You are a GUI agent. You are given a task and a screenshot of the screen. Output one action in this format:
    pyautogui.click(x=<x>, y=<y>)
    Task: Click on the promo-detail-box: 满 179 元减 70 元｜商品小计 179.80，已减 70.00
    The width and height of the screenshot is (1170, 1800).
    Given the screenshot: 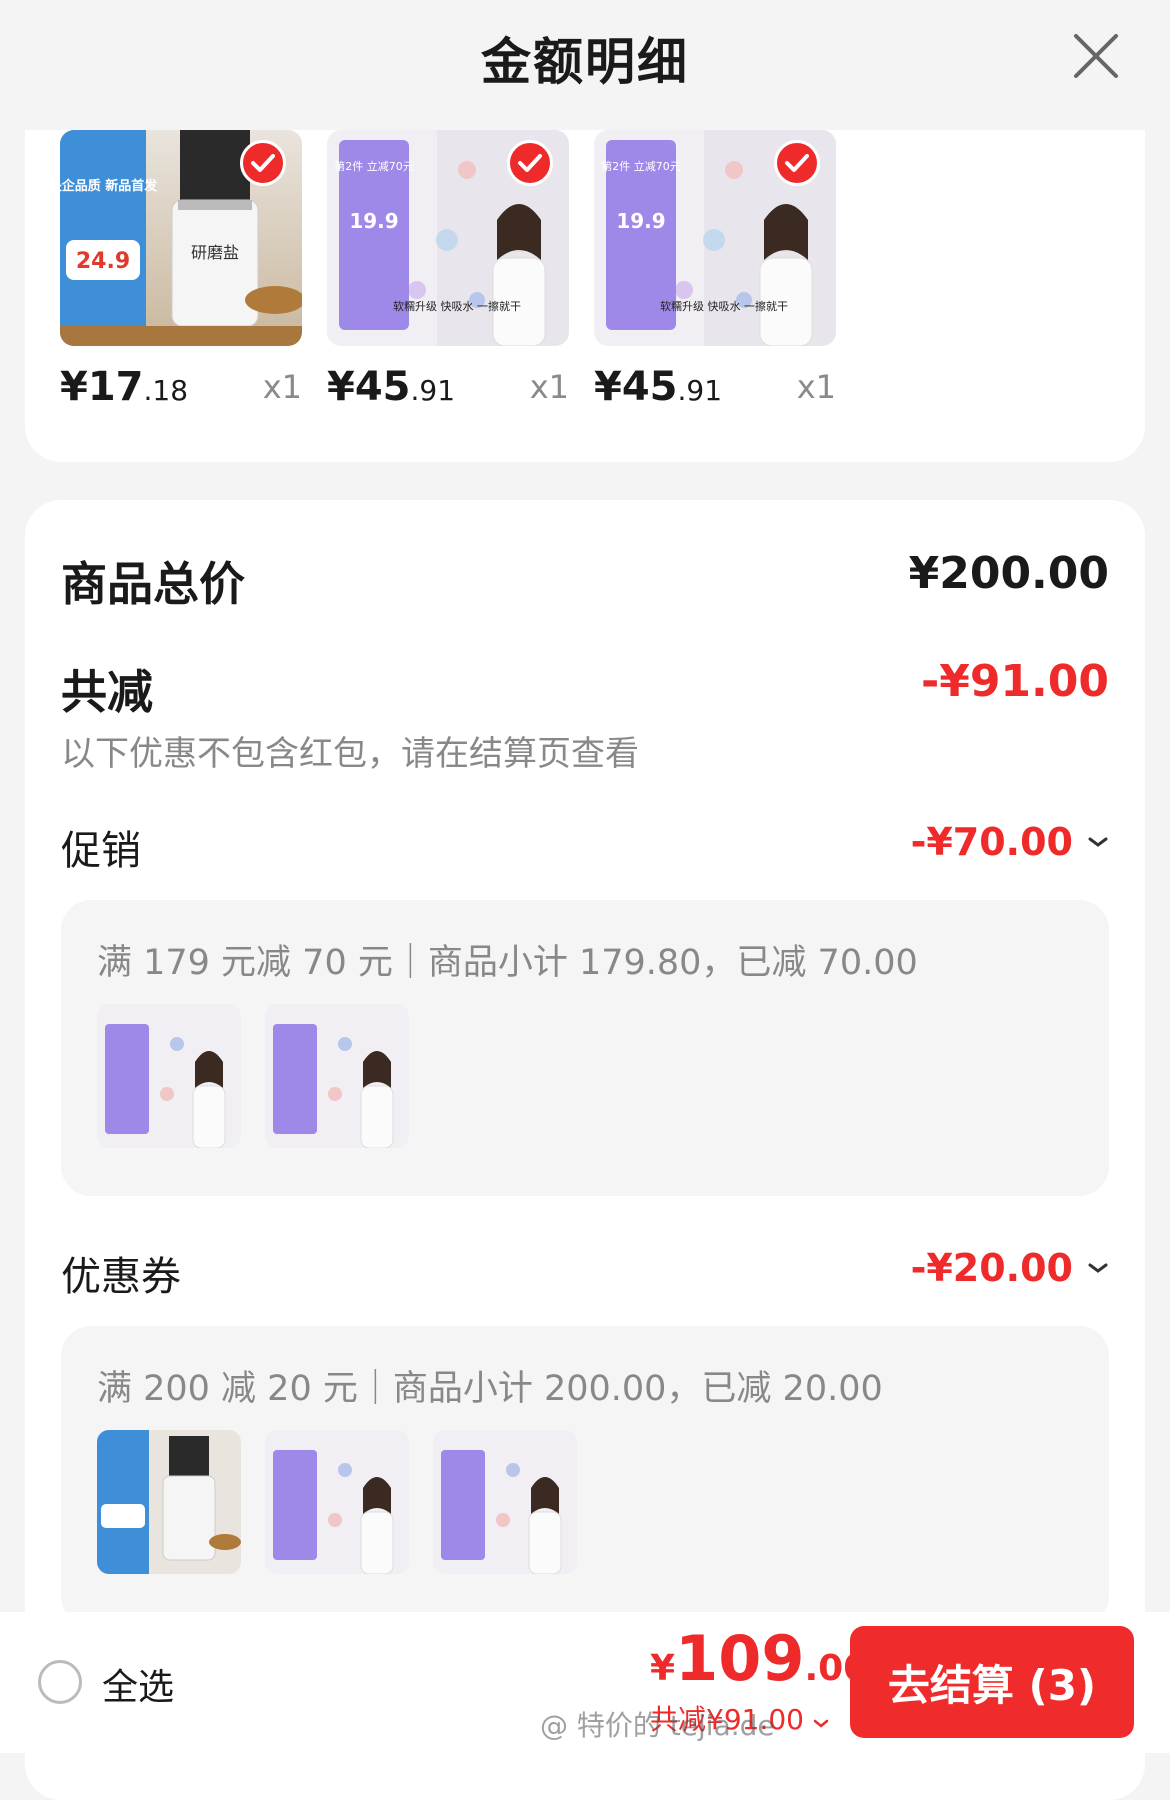 What is the action you would take?
    pyautogui.click(x=585, y=1048)
    